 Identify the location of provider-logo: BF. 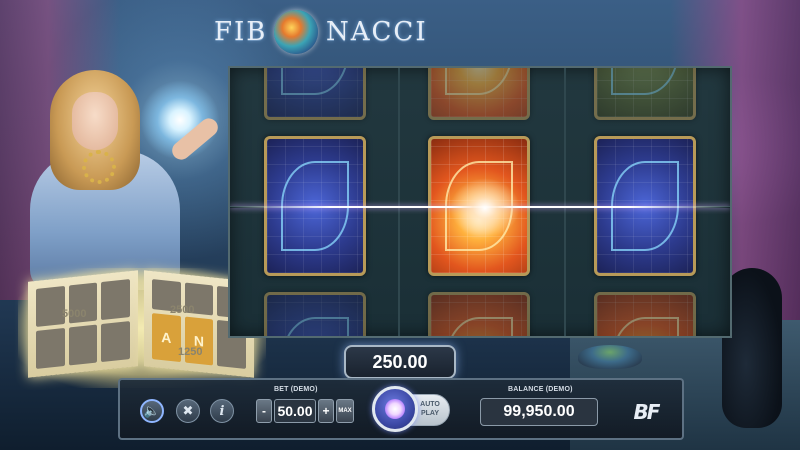
(647, 412).